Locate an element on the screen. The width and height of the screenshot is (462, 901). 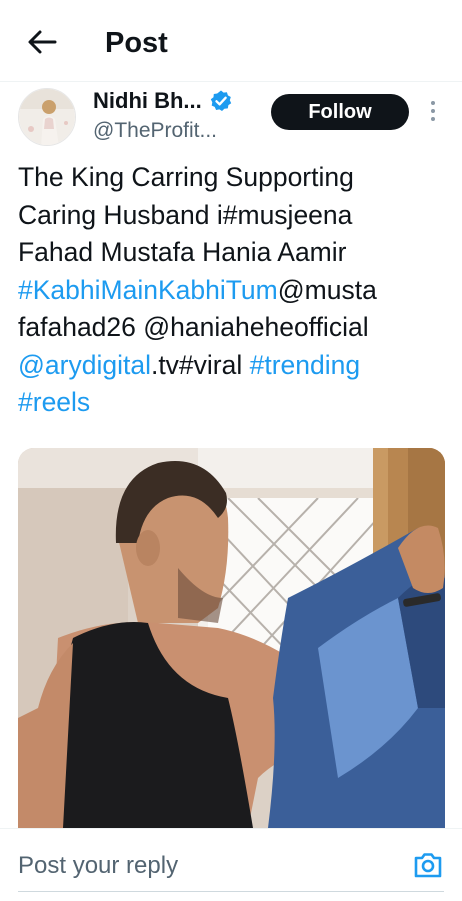
arrow-left-icon is located at coordinates (42, 42).